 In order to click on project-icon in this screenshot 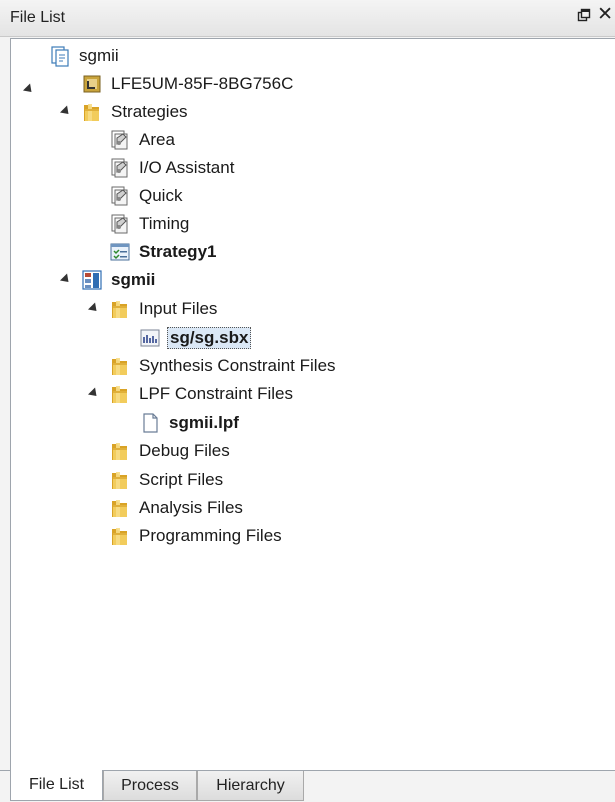, I will do `click(60, 56)`.